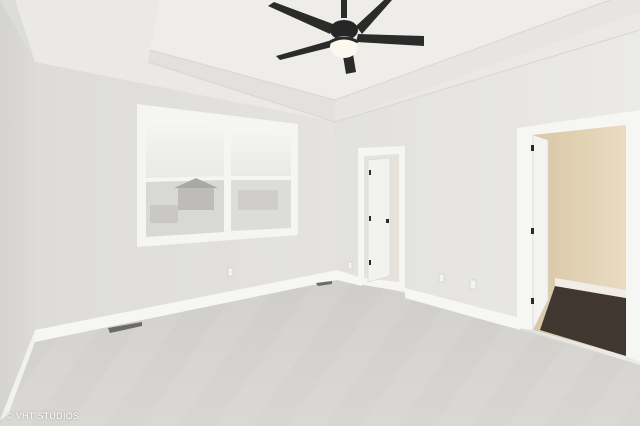  What do you see at coordinates (381, 219) in the screenshot?
I see `hallway-doorway` at bounding box center [381, 219].